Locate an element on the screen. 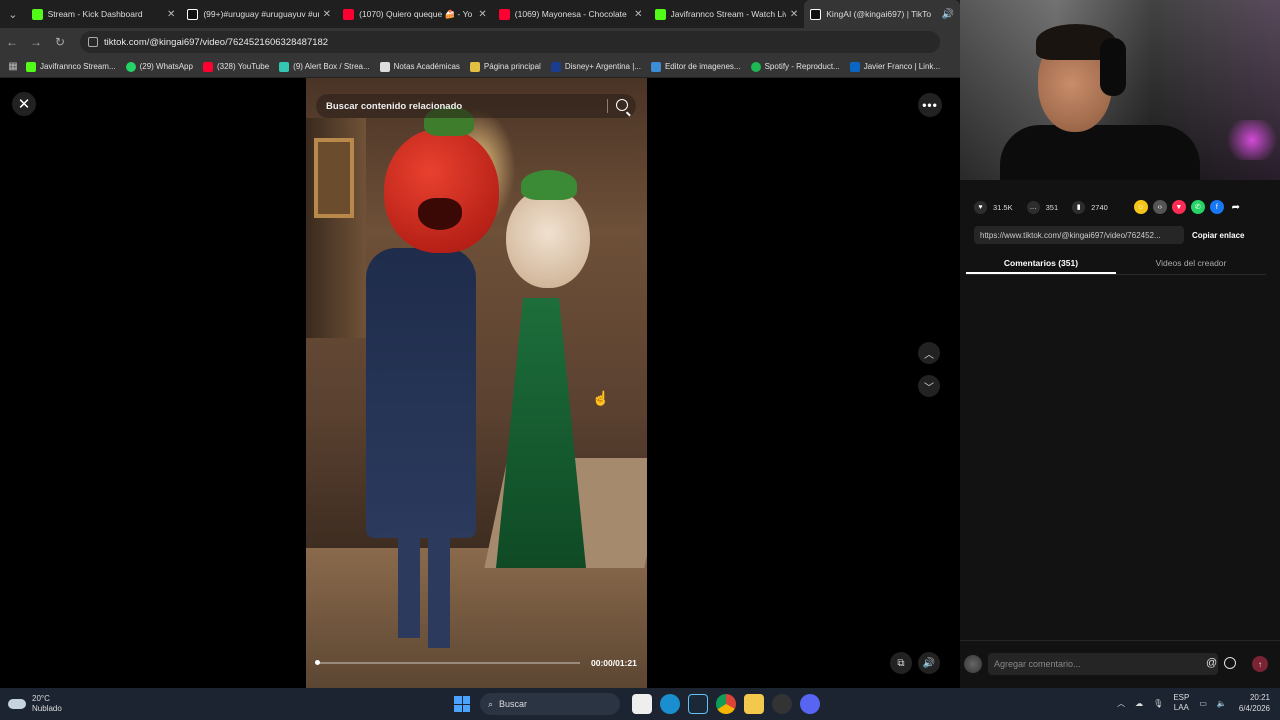 Image resolution: width=1280 pixels, height=720 pixels. site-info-icon is located at coordinates (93, 42).